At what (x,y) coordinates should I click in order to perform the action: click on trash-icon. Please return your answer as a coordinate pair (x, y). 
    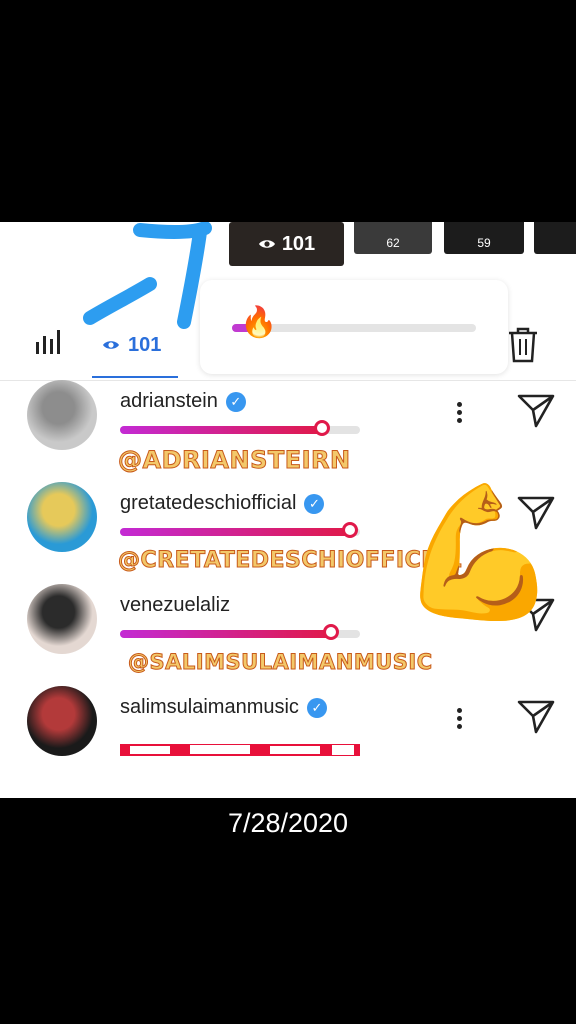
    Looking at the image, I should click on (523, 347).